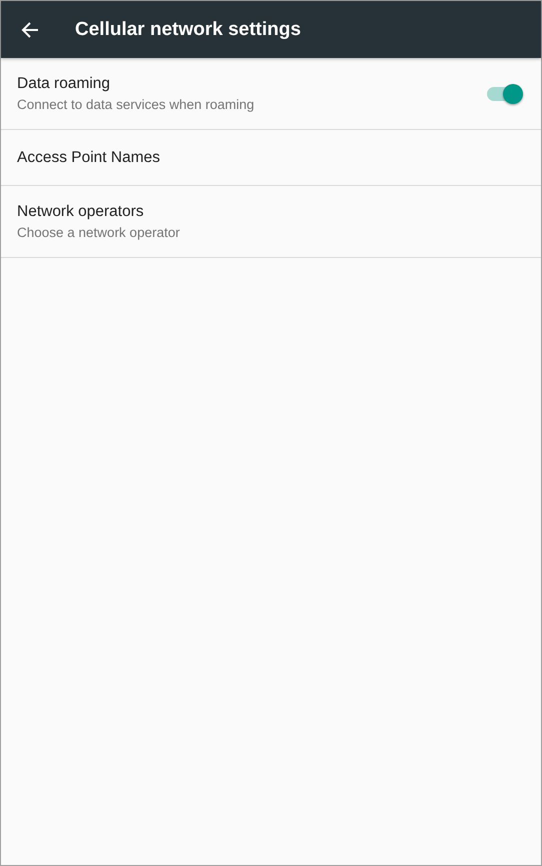 This screenshot has width=542, height=866. I want to click on back-button, so click(30, 29).